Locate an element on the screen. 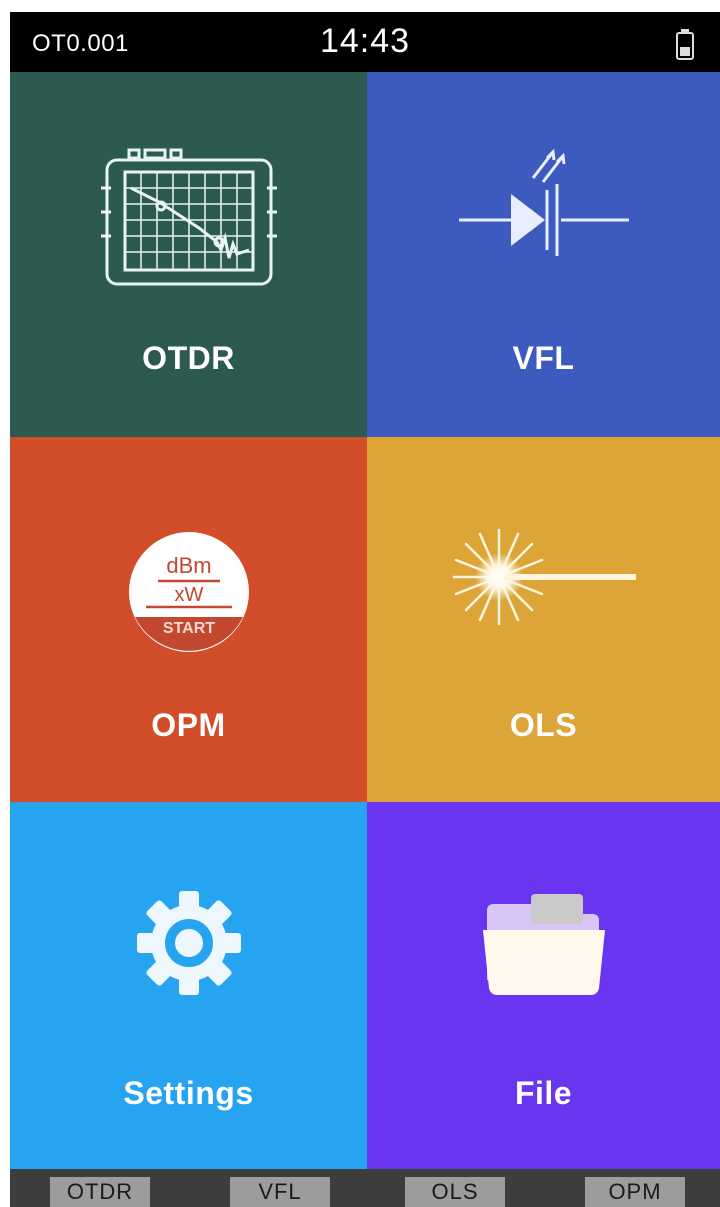  tab-vfl: VFL is located at coordinates (280, 1192).